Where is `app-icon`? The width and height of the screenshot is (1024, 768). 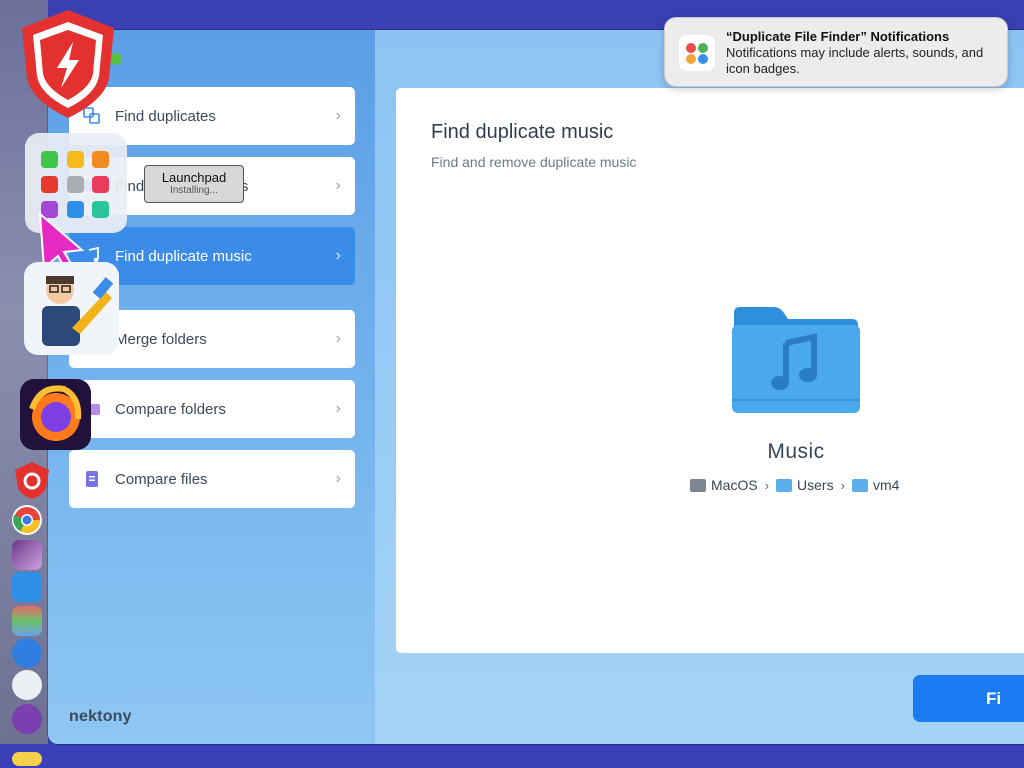 app-icon is located at coordinates (697, 53).